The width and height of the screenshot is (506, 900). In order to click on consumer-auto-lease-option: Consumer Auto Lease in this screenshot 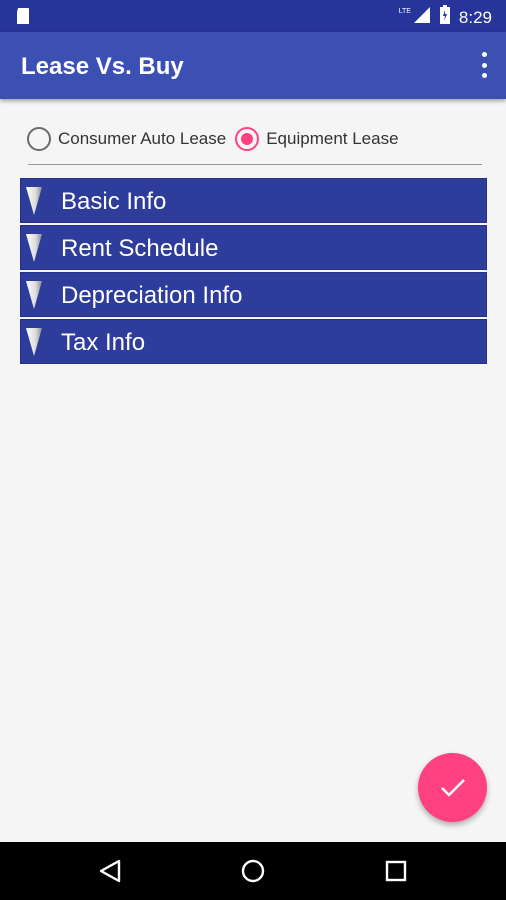, I will do `click(126, 139)`.